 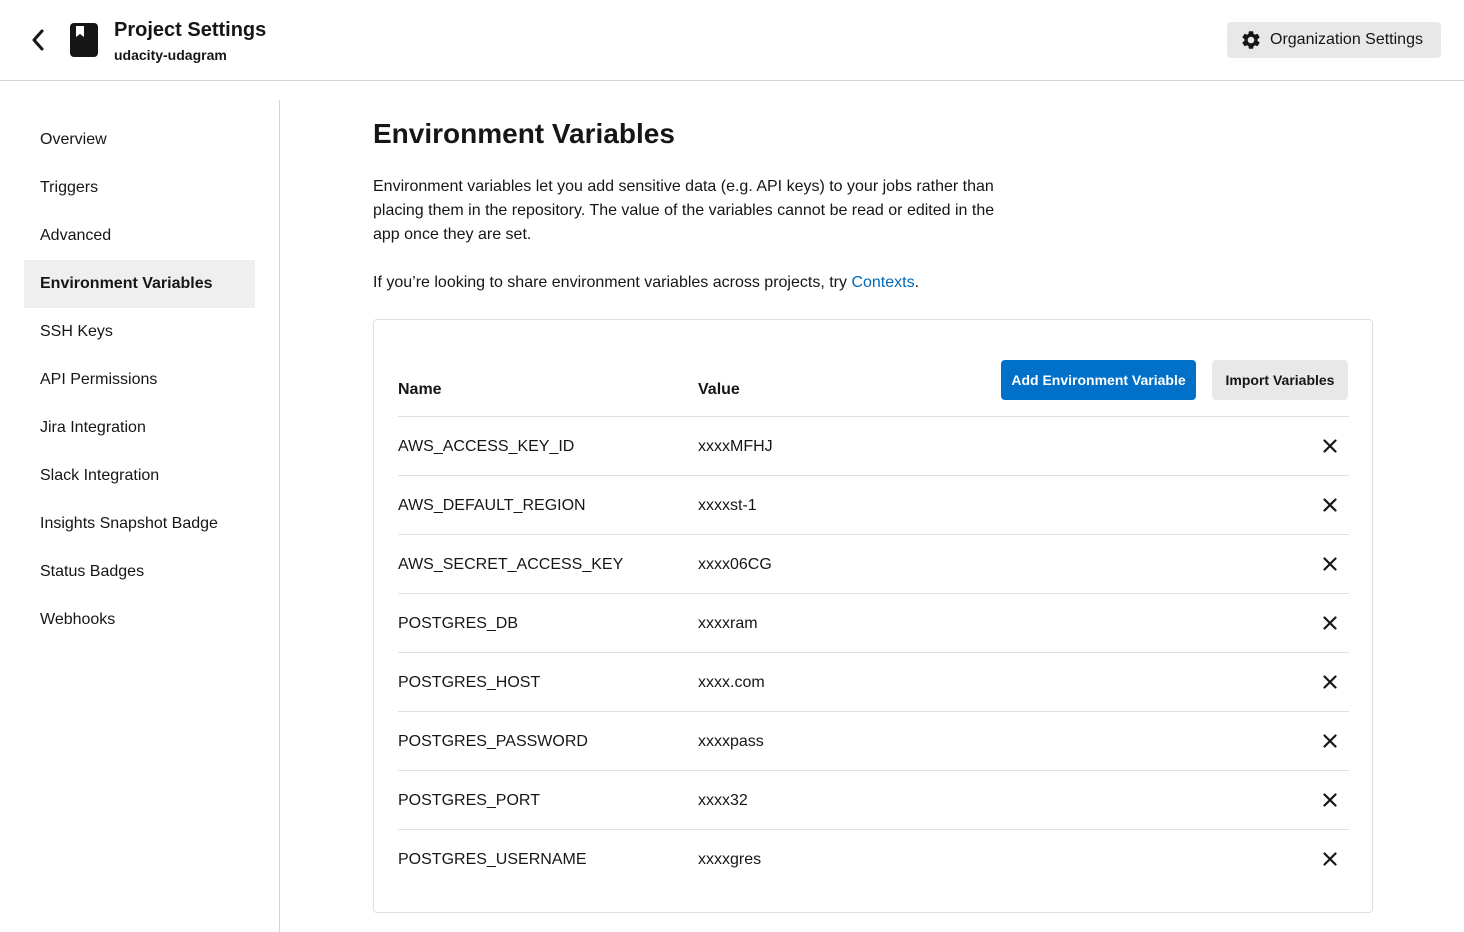 What do you see at coordinates (469, 800) in the screenshot?
I see `variable-name: POSTGRES_PORT` at bounding box center [469, 800].